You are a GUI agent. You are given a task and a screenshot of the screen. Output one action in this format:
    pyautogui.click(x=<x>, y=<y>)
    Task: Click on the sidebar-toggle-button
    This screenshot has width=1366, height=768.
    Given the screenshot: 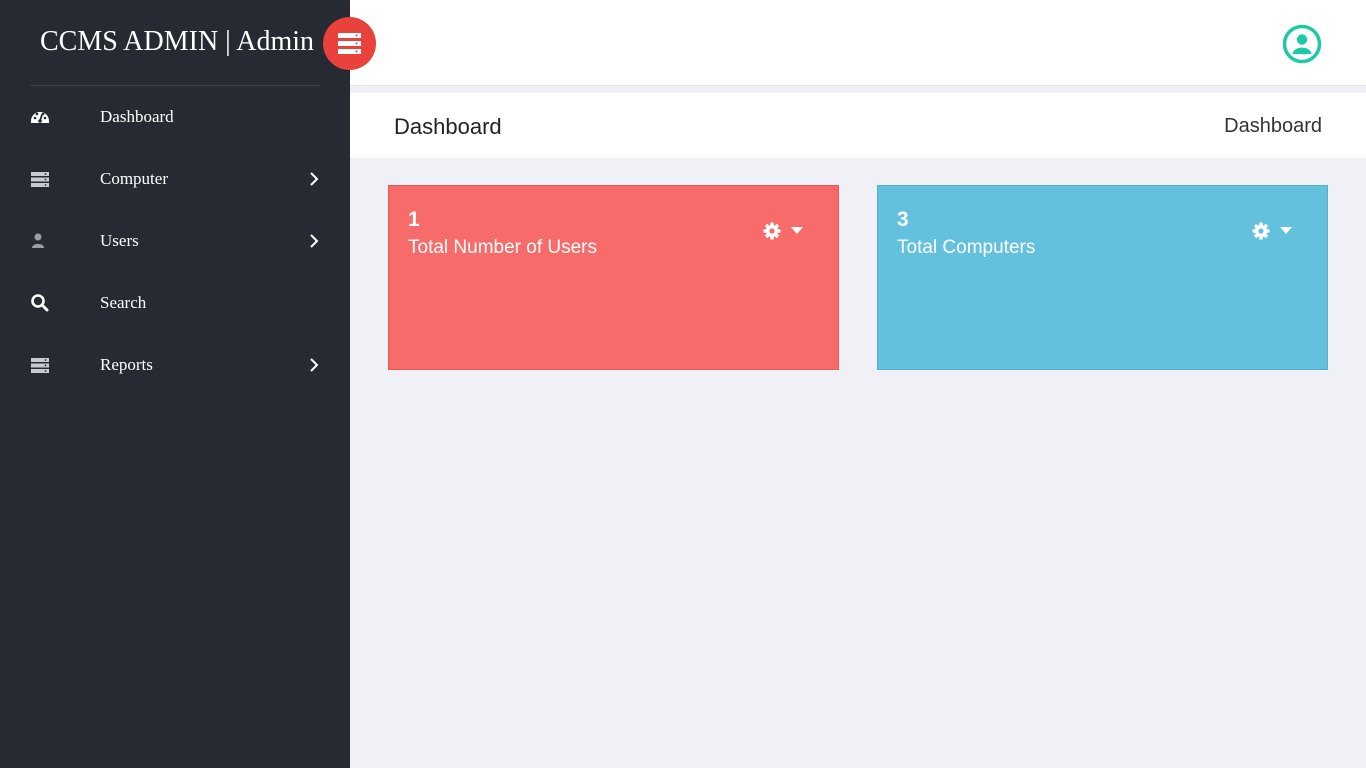 What is the action you would take?
    pyautogui.click(x=349, y=43)
    